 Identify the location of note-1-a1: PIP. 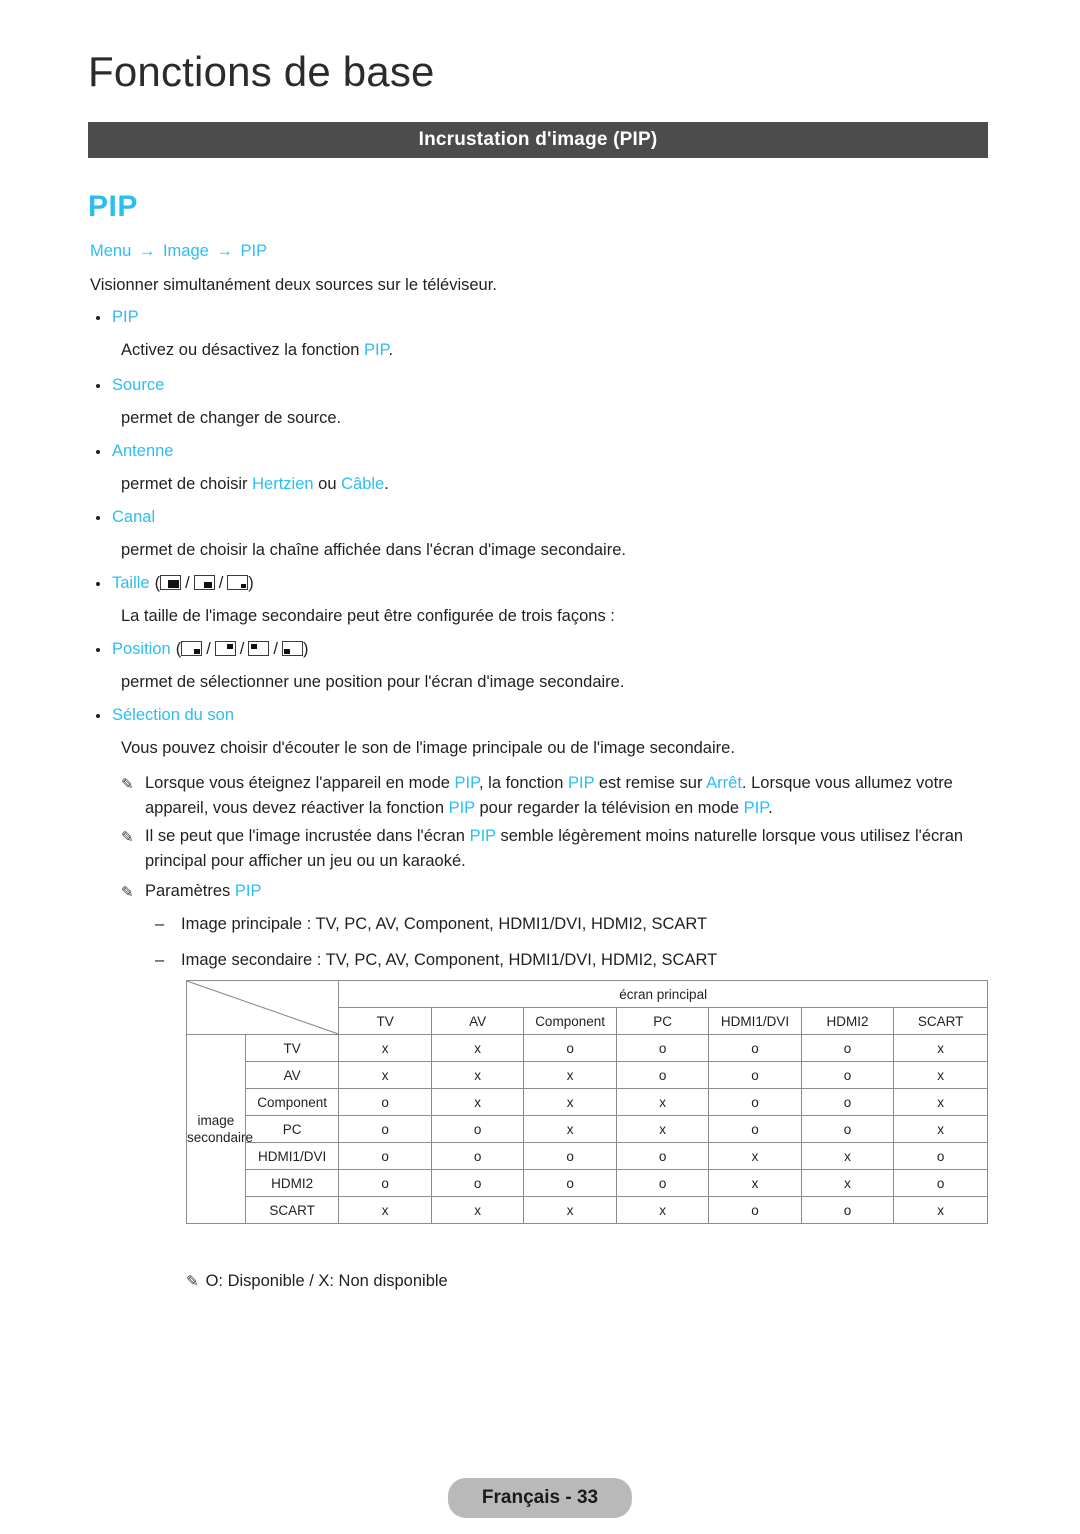
(466, 783).